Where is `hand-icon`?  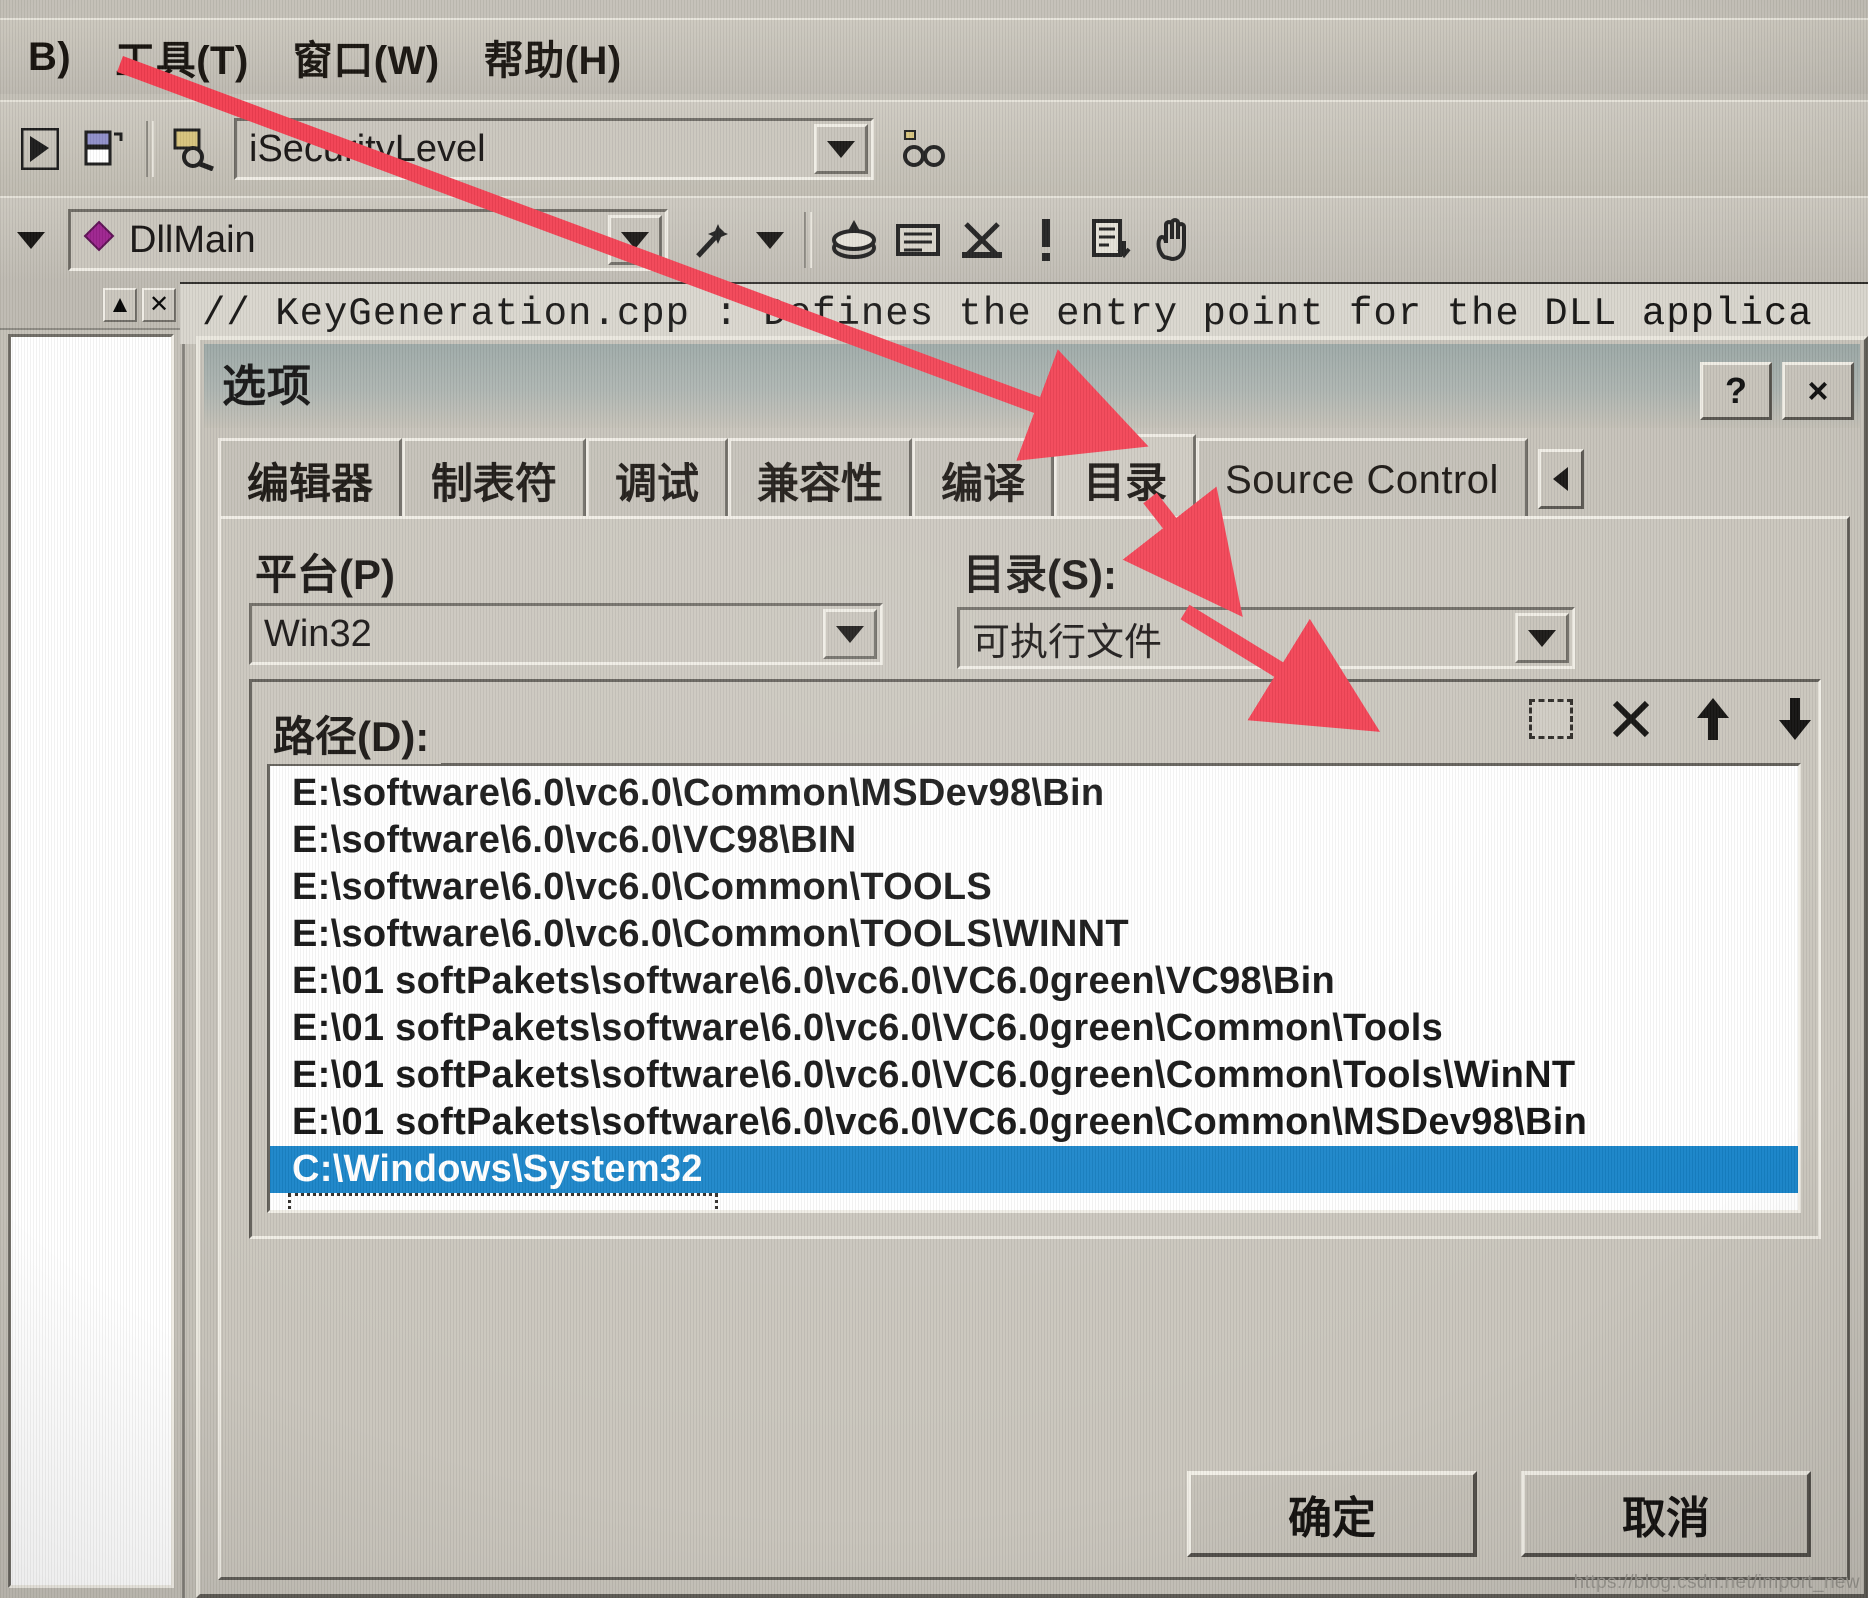
hand-icon is located at coordinates (1174, 240).